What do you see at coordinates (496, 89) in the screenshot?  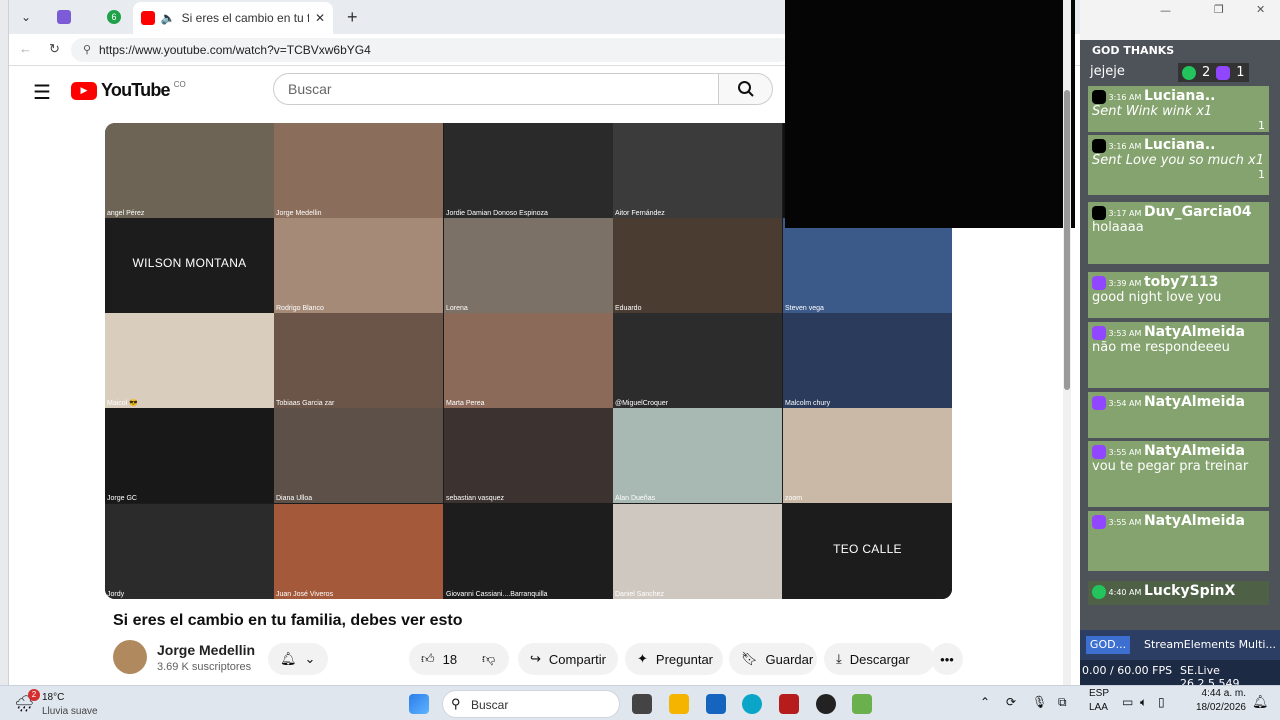 I see `search-input: Buscar` at bounding box center [496, 89].